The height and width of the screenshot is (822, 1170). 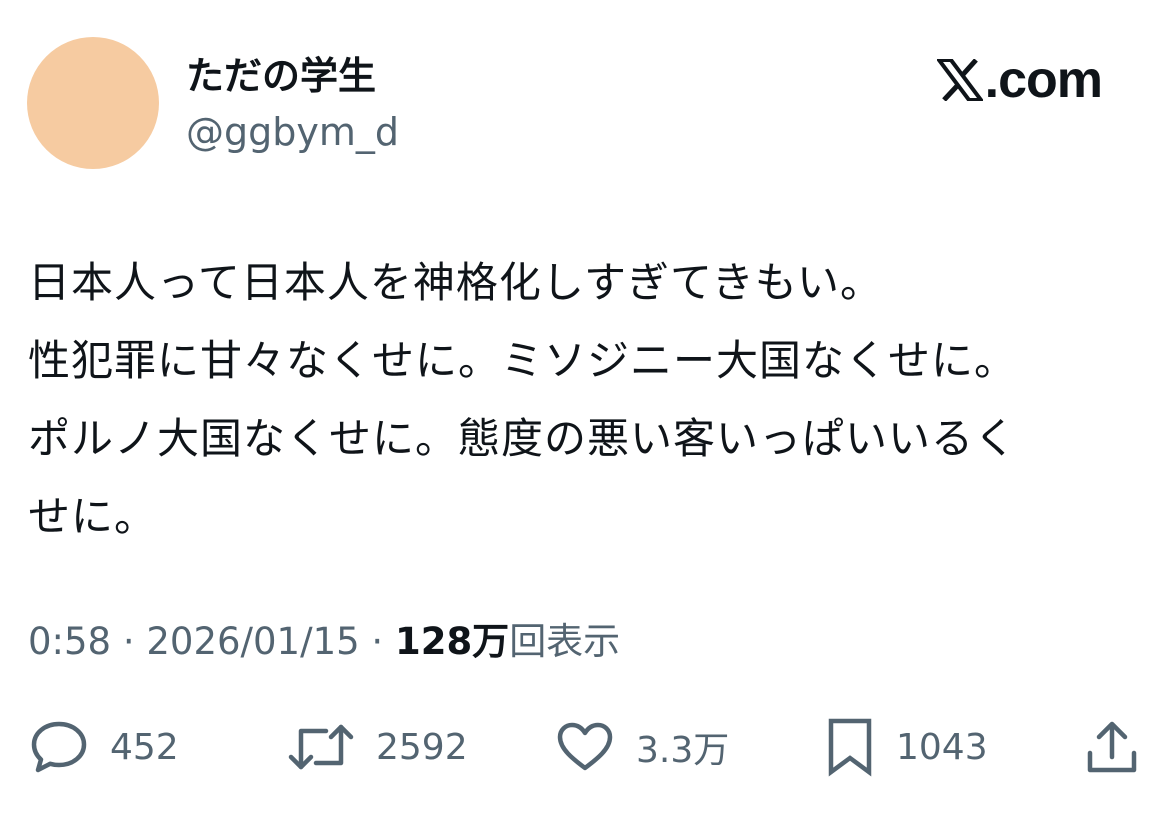 I want to click on tweet-meta: 0:58 · 2026/01/15 · 128万回表示, so click(x=324, y=642).